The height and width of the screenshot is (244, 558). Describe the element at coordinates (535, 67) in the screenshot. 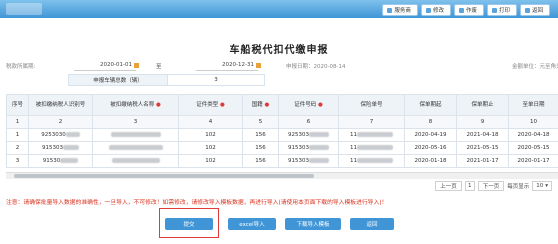

I see `amount-unit: 金额单位：元至角分` at that location.